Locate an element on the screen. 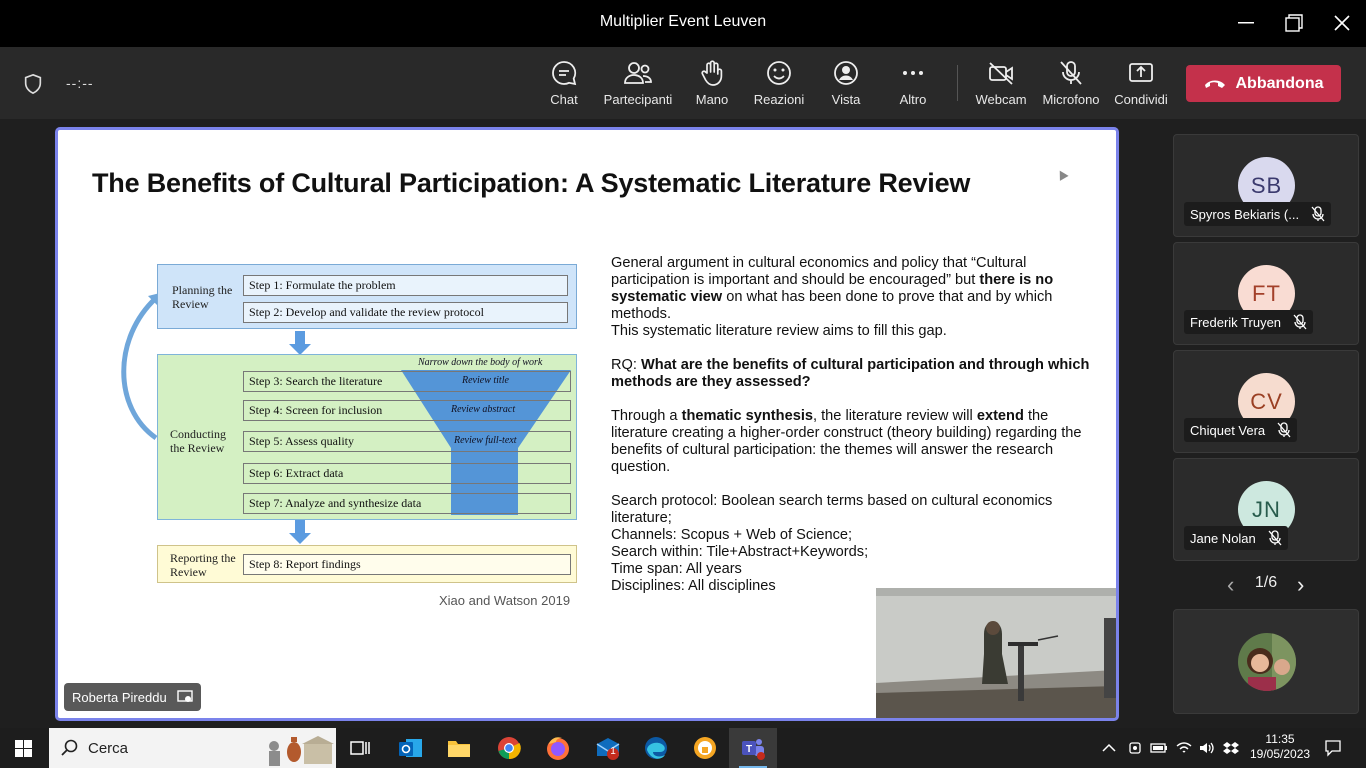 The width and height of the screenshot is (1366, 768). system-clock: 11:35 19/05/2023 is located at coordinates (1280, 747).